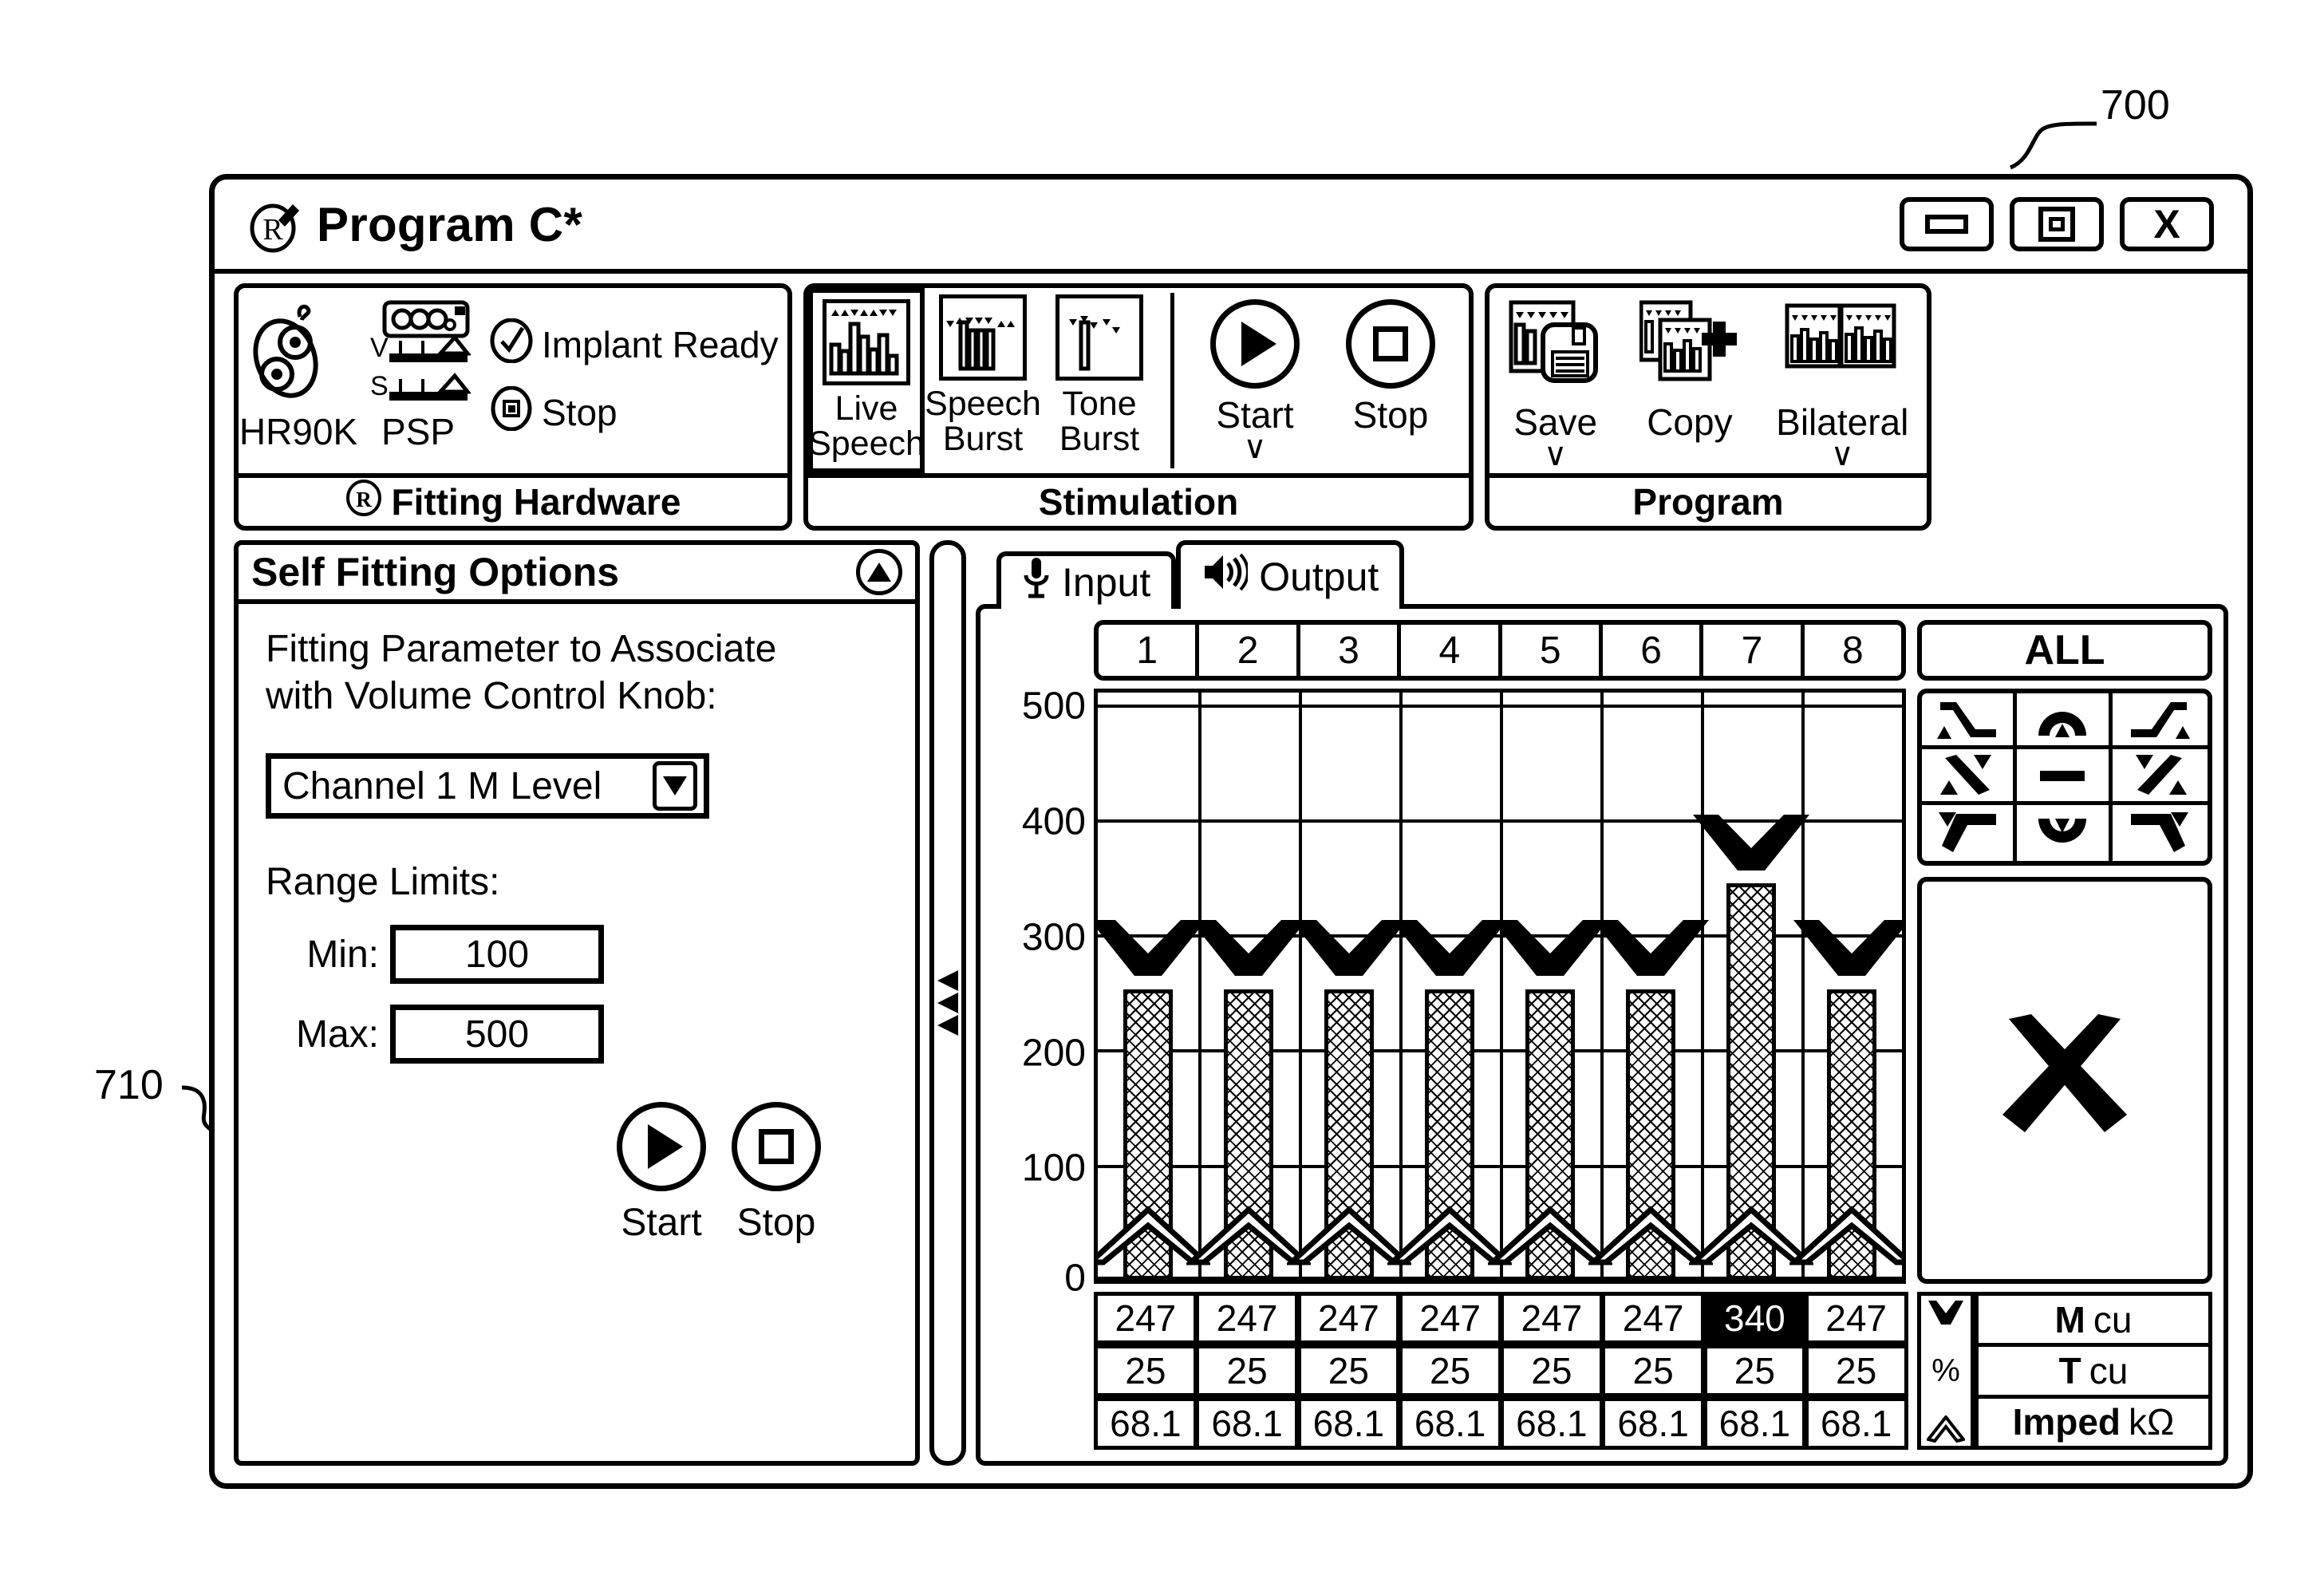 This screenshot has height=1595, width=2324. What do you see at coordinates (337, 1034) in the screenshot?
I see `max-label: Max:` at bounding box center [337, 1034].